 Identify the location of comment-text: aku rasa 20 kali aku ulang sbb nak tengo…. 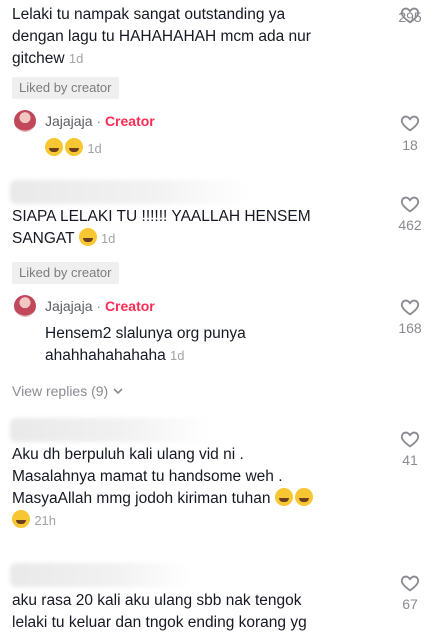
(192, 612).